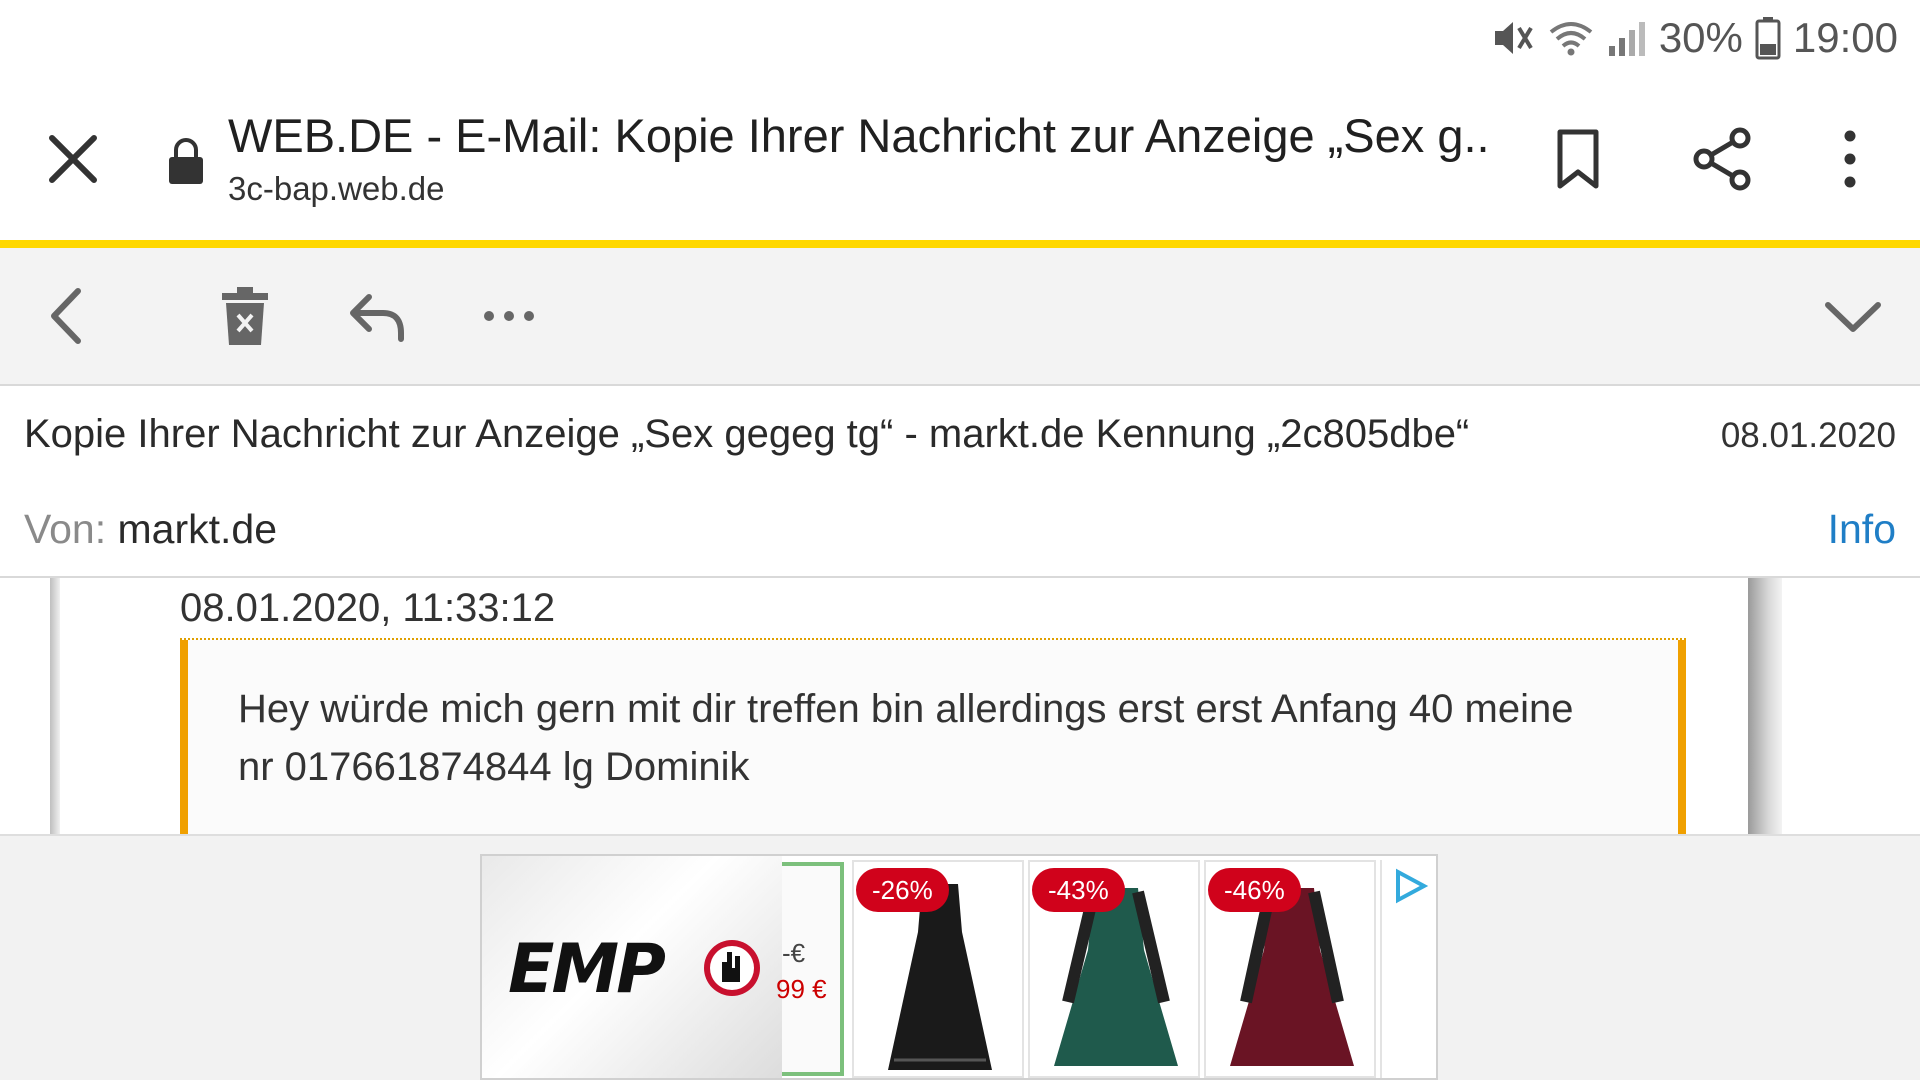 Image resolution: width=1920 pixels, height=1080 pixels. Describe the element at coordinates (960, 39) in the screenshot. I see `status-bar: 30% 19:00` at that location.